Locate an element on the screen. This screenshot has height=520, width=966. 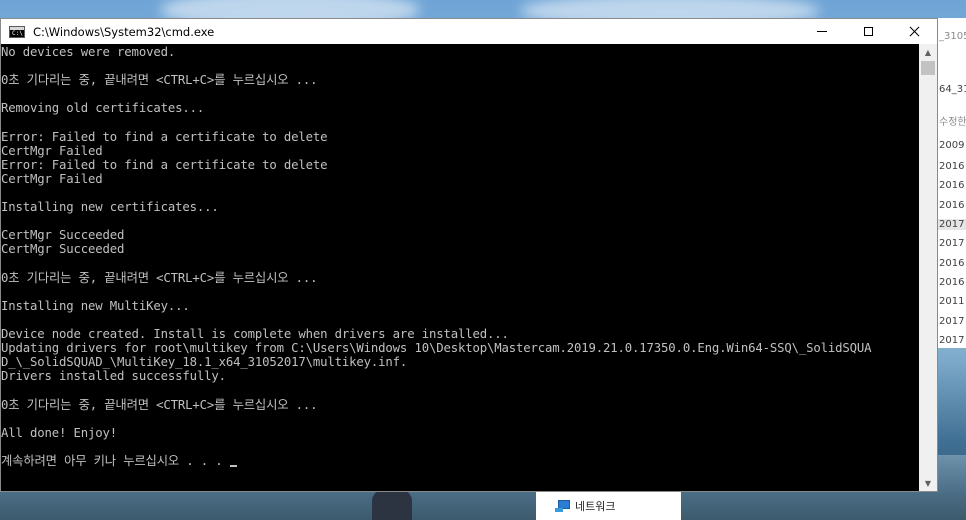
chevron-up-icon: ▲ is located at coordinates (928, 52).